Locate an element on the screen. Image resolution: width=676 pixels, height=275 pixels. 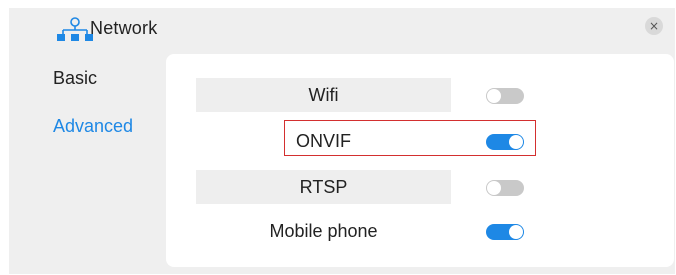
setting-label-wifi: Wifi is located at coordinates (323, 95).